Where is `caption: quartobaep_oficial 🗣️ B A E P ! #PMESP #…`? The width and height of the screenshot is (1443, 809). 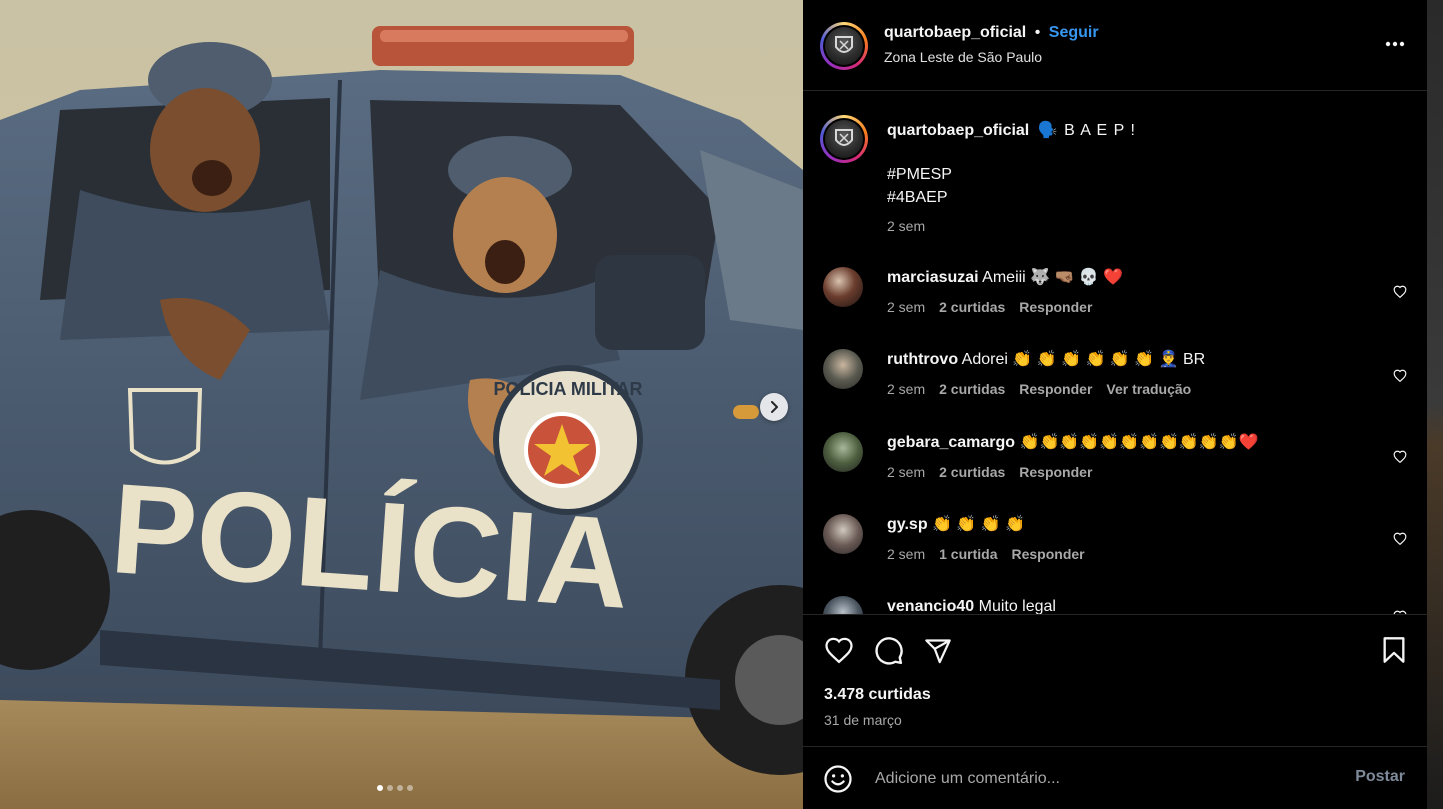
caption: quartobaep_oficial 🗣️ B A E P ! #PMESP #… is located at coordinates (1147, 176).